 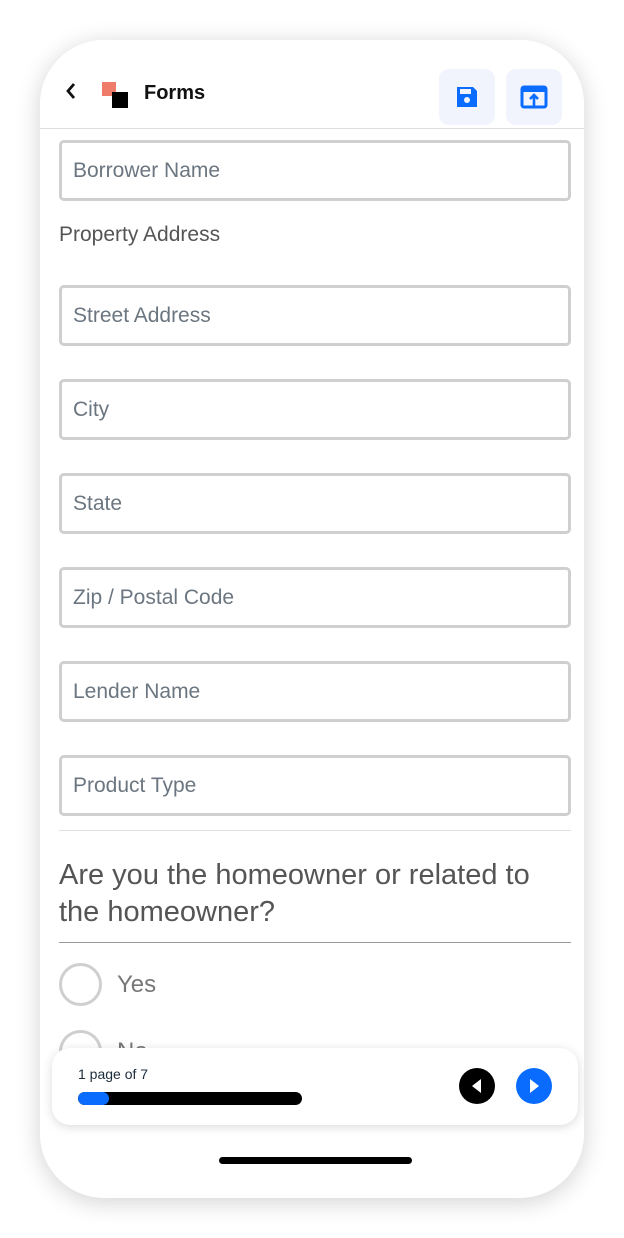 I want to click on product-type-field, so click(x=315, y=785).